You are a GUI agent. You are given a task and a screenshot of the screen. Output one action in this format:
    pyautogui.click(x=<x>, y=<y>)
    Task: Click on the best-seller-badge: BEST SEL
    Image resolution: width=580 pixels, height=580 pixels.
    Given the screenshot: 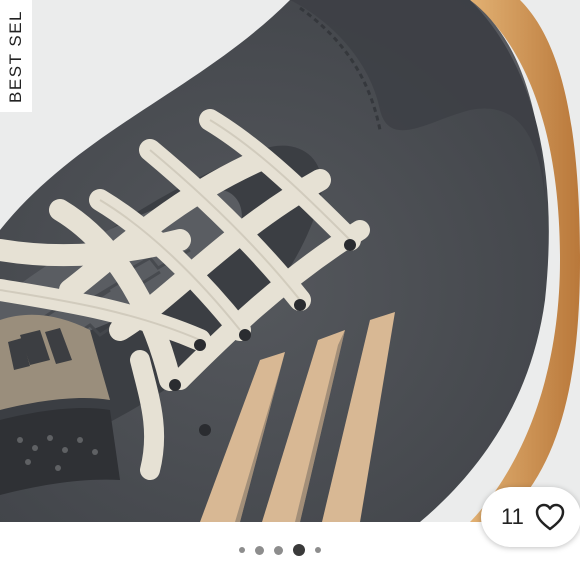 What is the action you would take?
    pyautogui.click(x=16, y=56)
    